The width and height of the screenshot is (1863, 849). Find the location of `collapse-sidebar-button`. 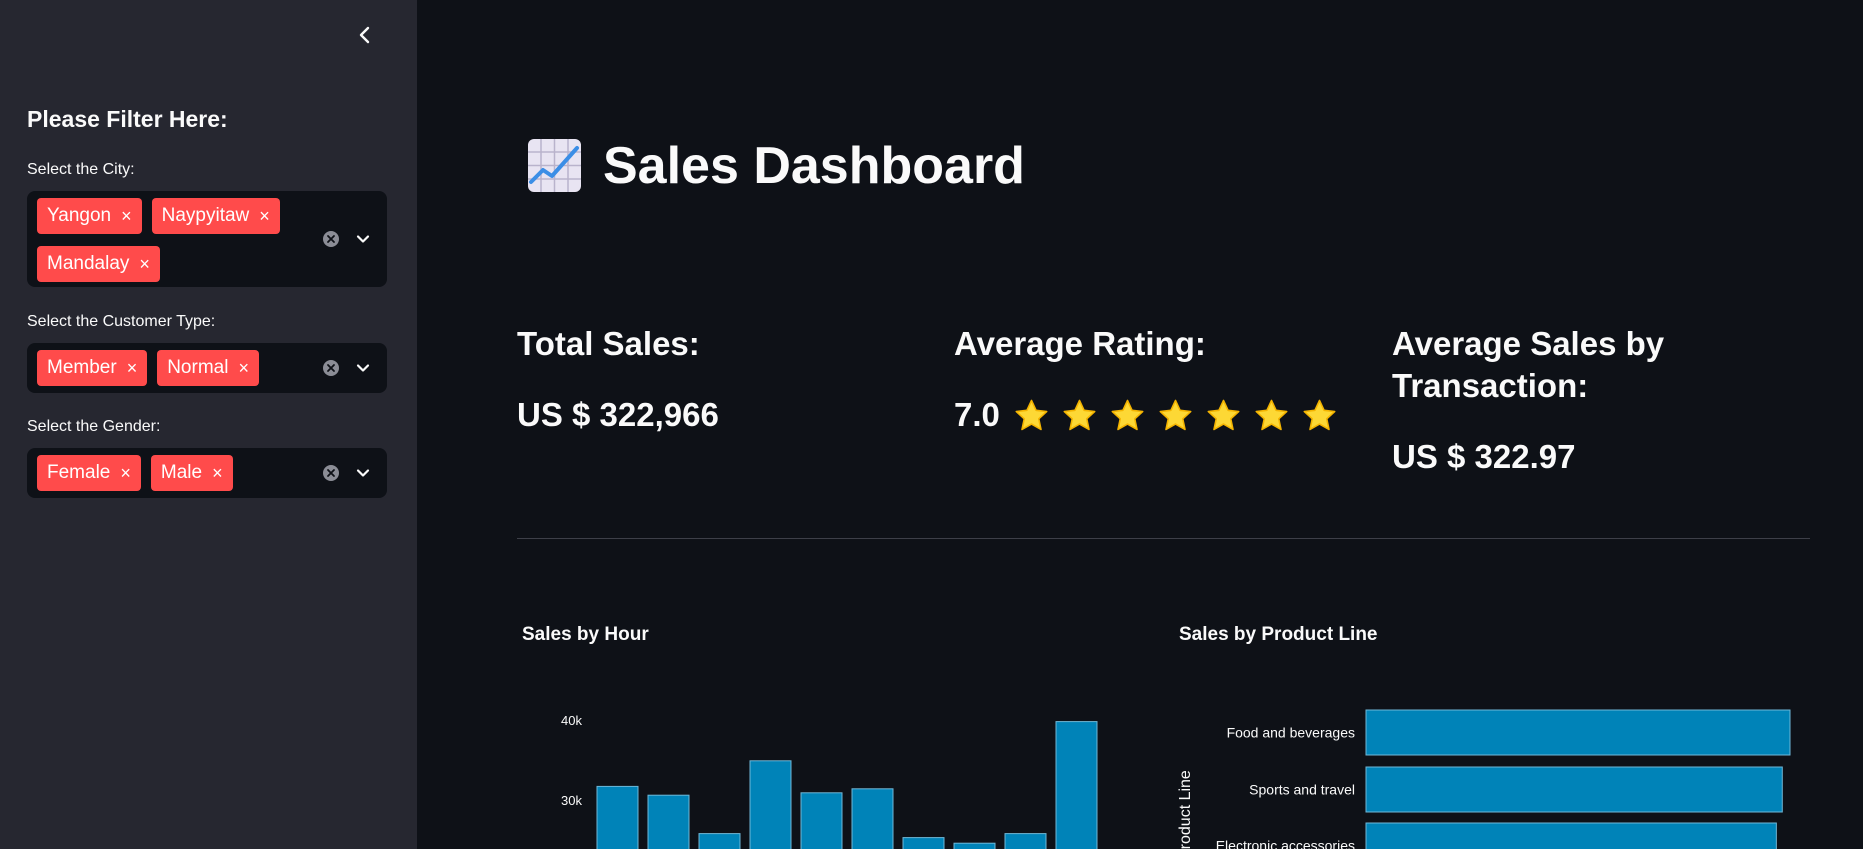

collapse-sidebar-button is located at coordinates (365, 35).